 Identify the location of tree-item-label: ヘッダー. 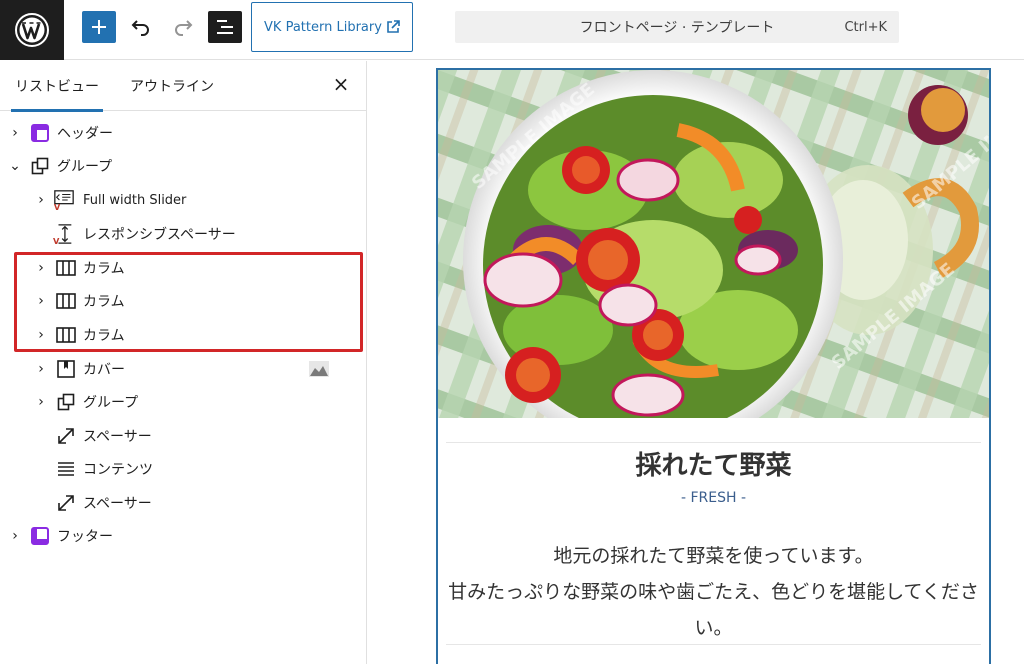
(85, 134).